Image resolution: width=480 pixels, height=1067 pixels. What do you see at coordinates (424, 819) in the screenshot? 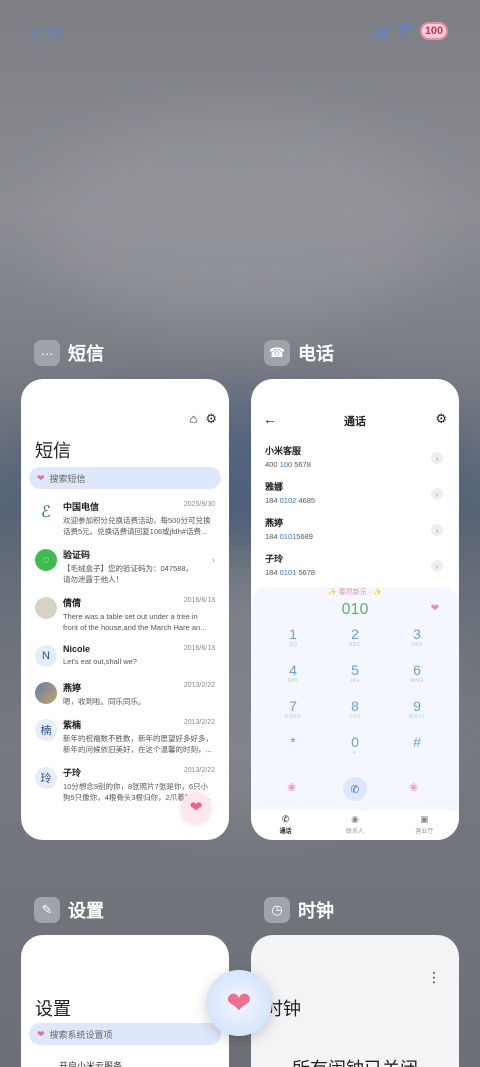
I see `store-icon: ▣` at bounding box center [424, 819].